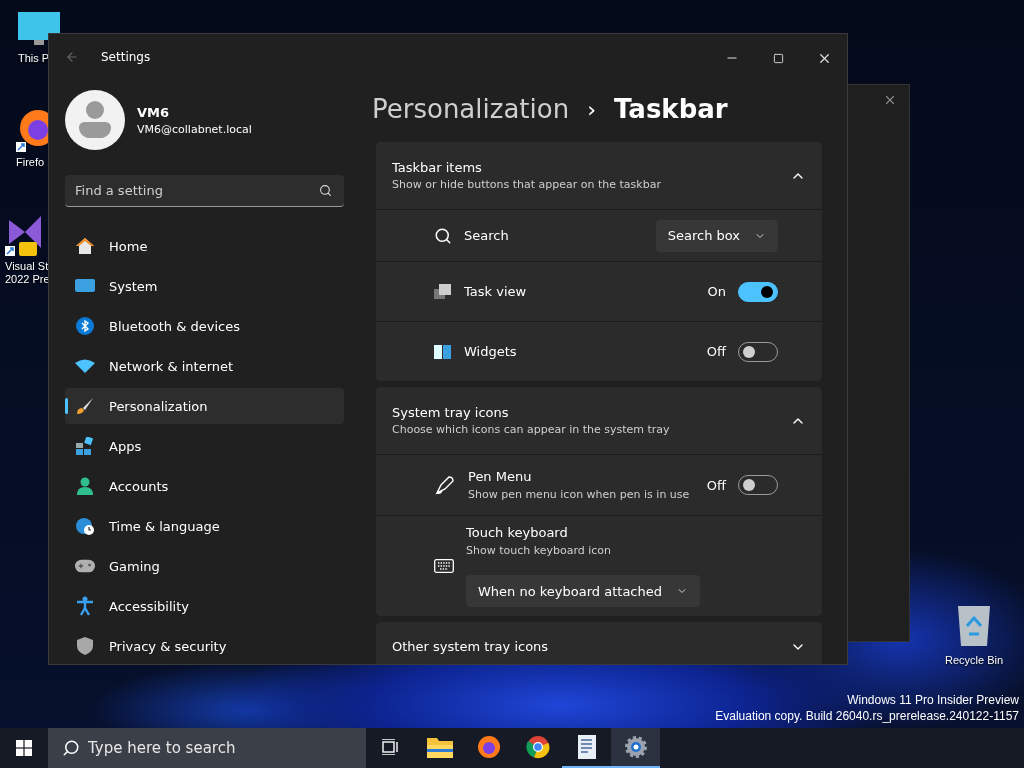  I want to click on setting-label: Search, so click(487, 235).